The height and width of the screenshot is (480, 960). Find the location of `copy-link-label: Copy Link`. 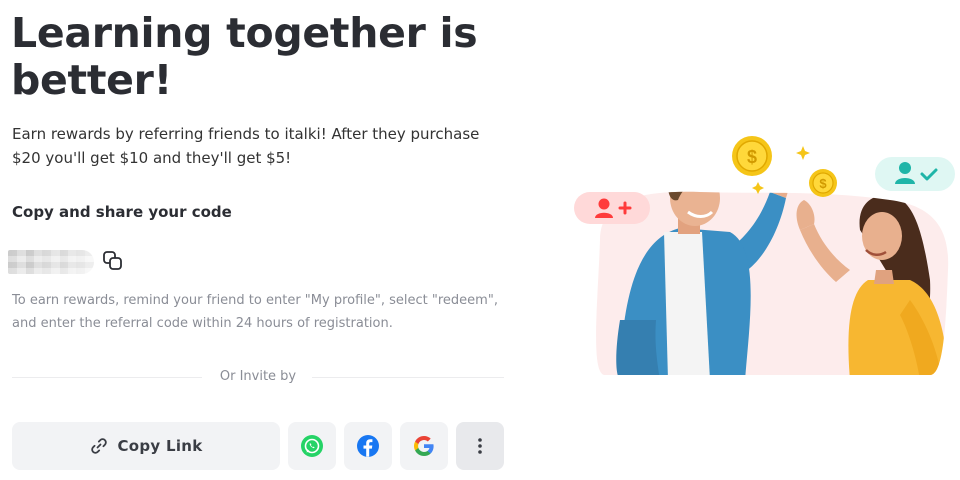

copy-link-label: Copy Link is located at coordinates (160, 446).